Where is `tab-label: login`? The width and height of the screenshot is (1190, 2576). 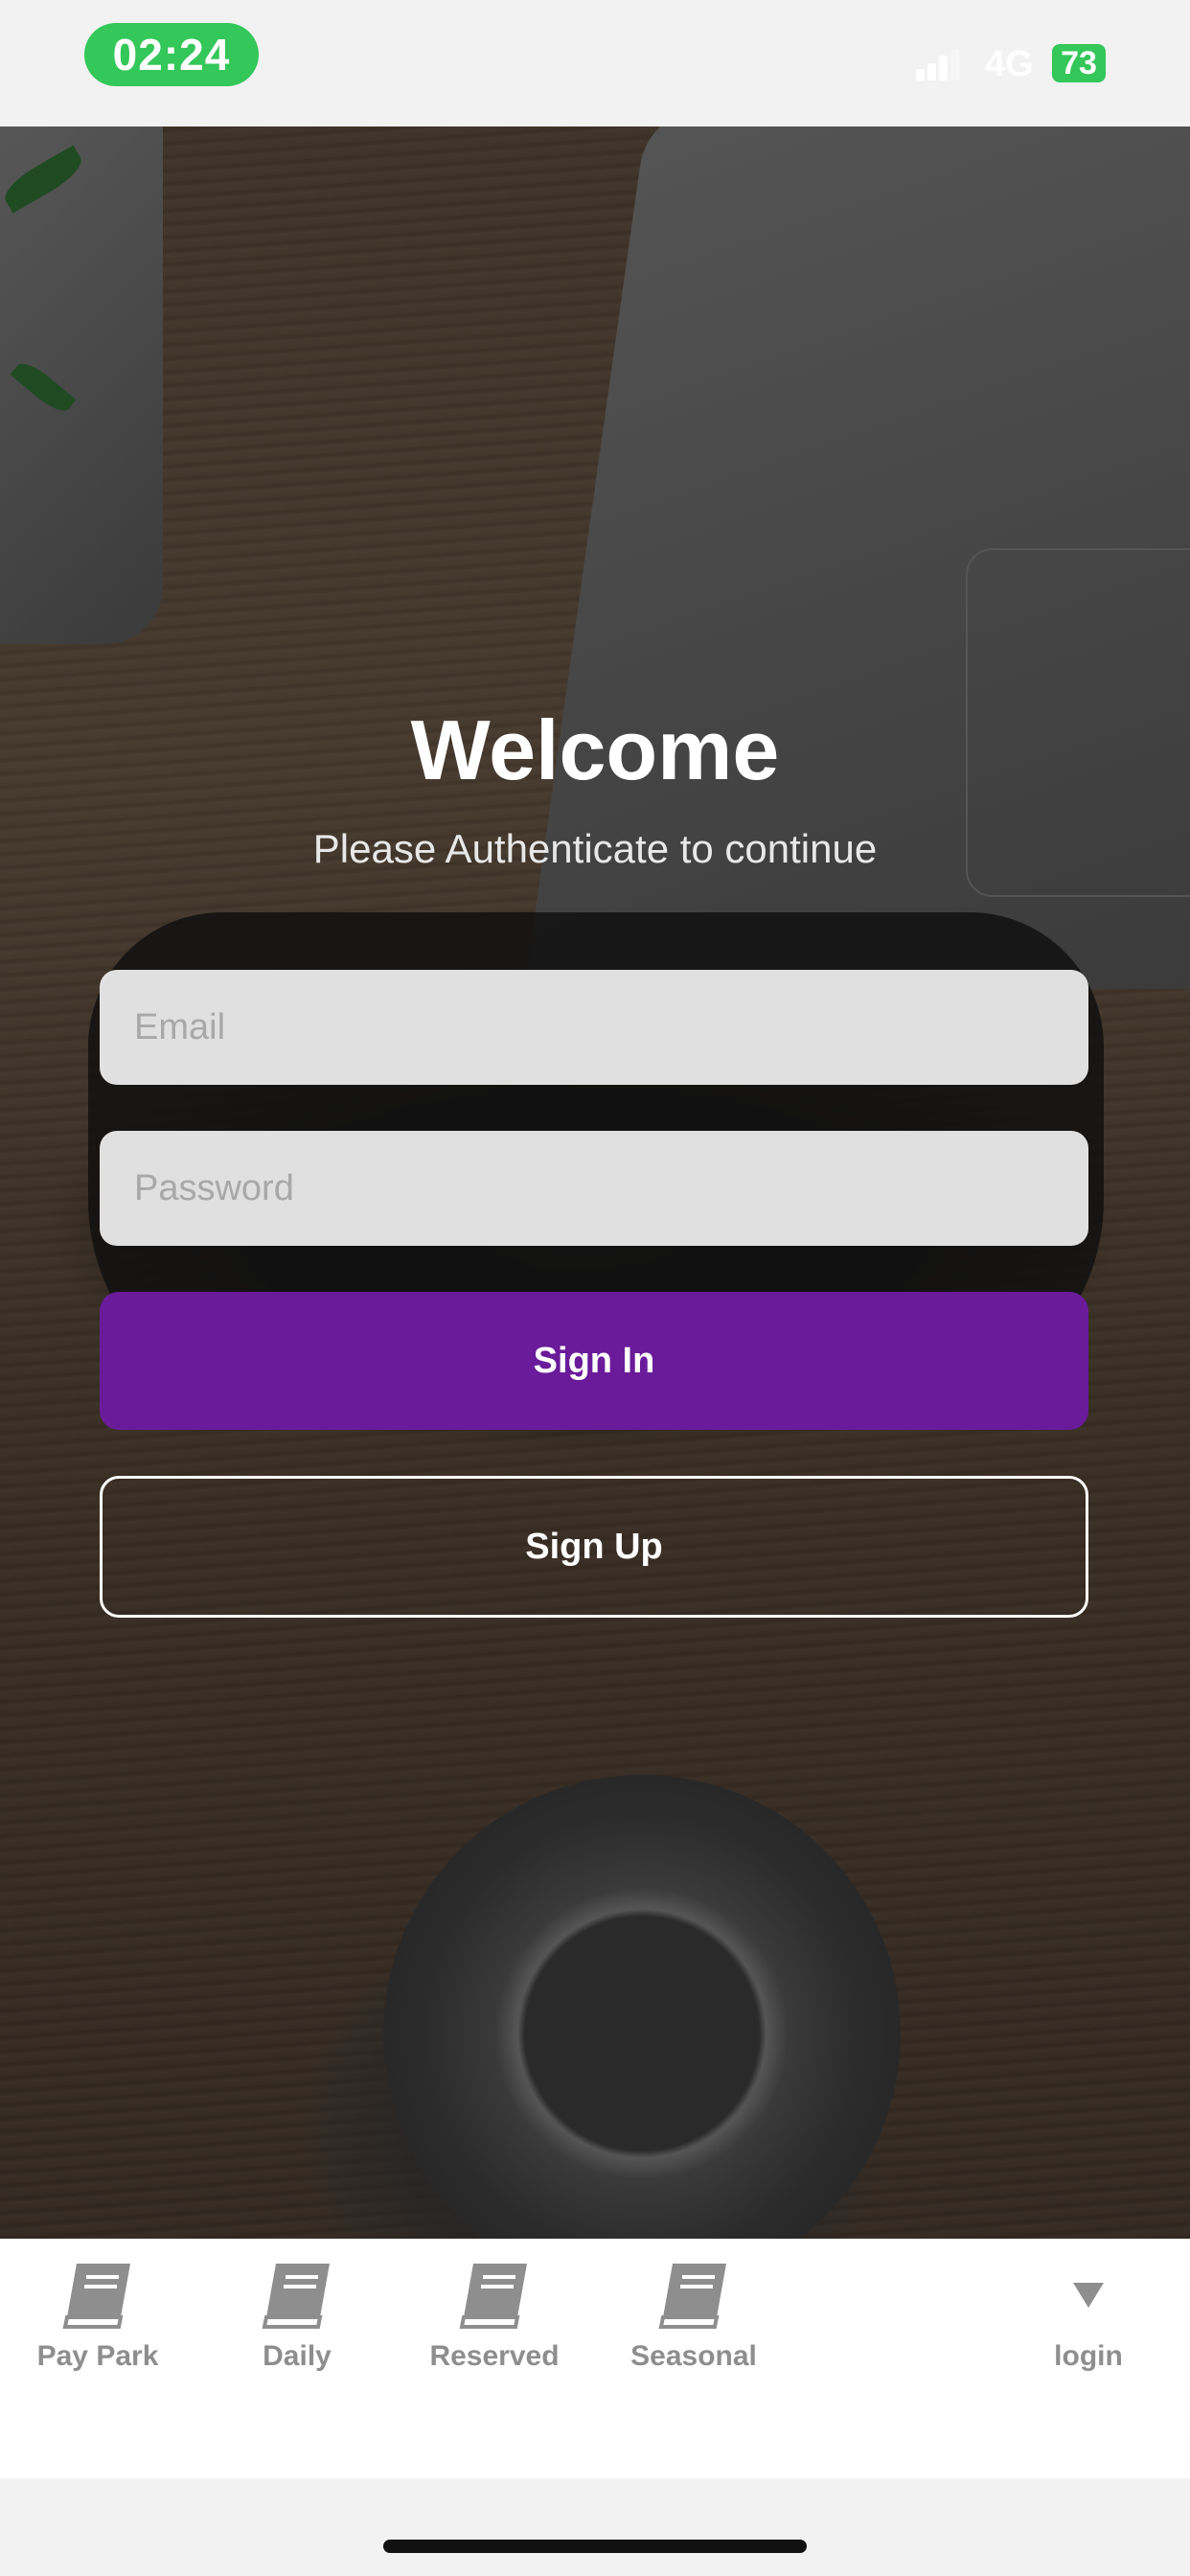 tab-label: login is located at coordinates (1089, 2356).